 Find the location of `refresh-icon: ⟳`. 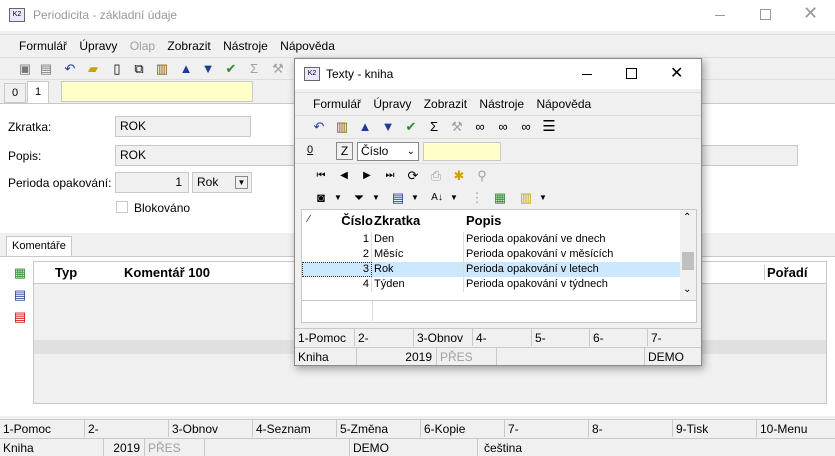

refresh-icon: ⟳ is located at coordinates (413, 176).